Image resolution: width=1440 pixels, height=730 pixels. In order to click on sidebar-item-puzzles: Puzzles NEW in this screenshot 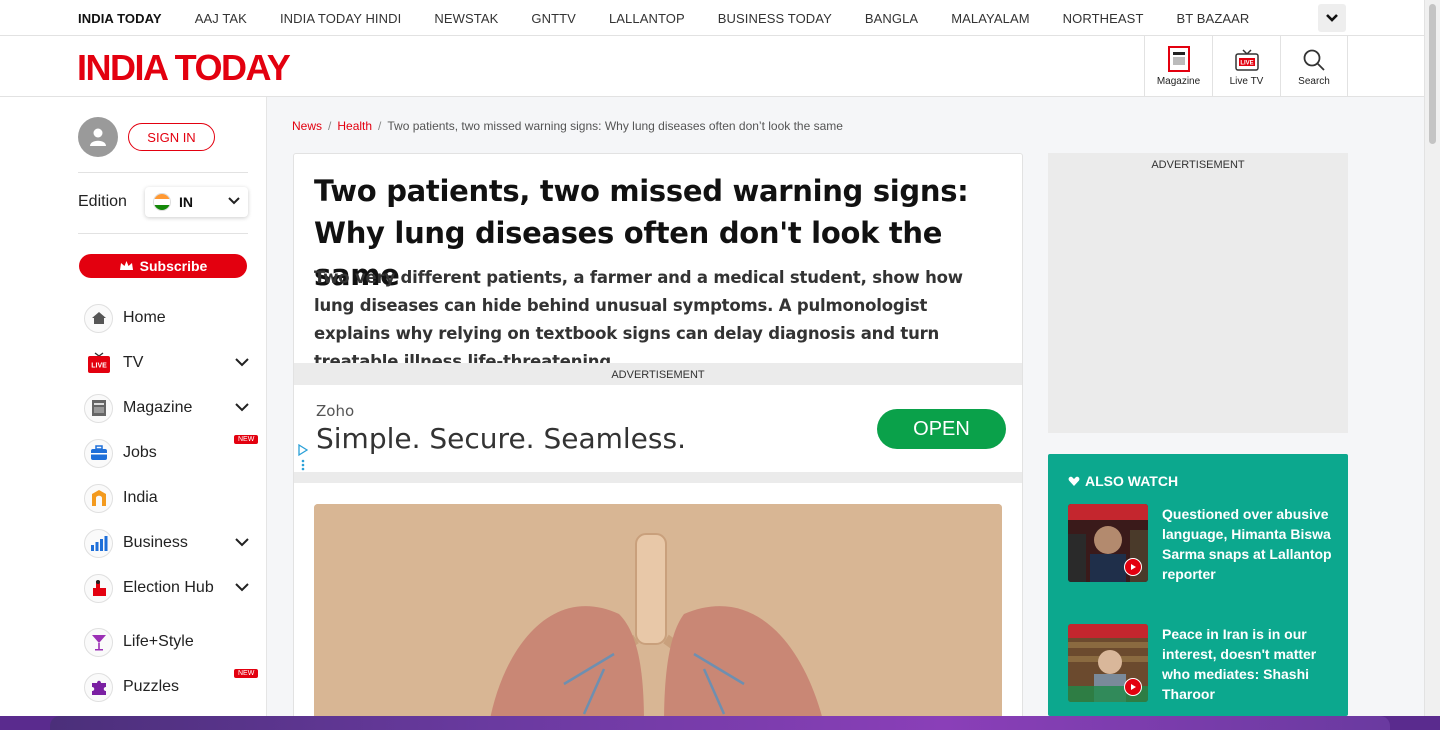, I will do `click(174, 685)`.